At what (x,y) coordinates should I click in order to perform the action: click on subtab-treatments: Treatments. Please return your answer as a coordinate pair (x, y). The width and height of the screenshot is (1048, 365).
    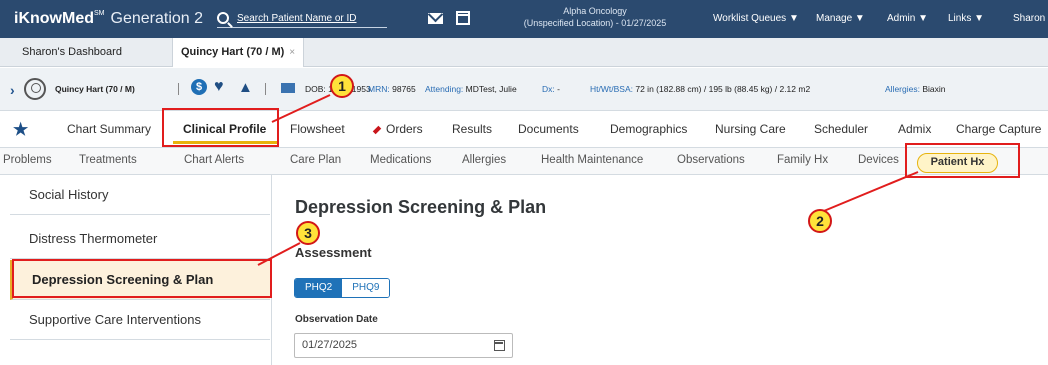
    Looking at the image, I should click on (108, 160).